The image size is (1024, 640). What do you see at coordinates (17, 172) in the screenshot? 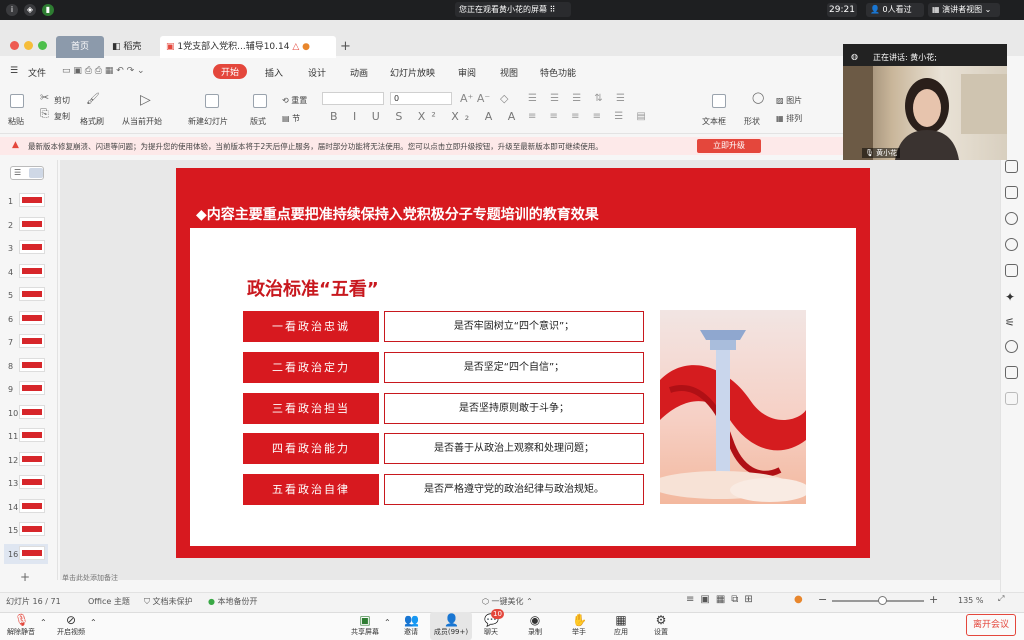
I see `list-view-icon: ☰` at bounding box center [17, 172].